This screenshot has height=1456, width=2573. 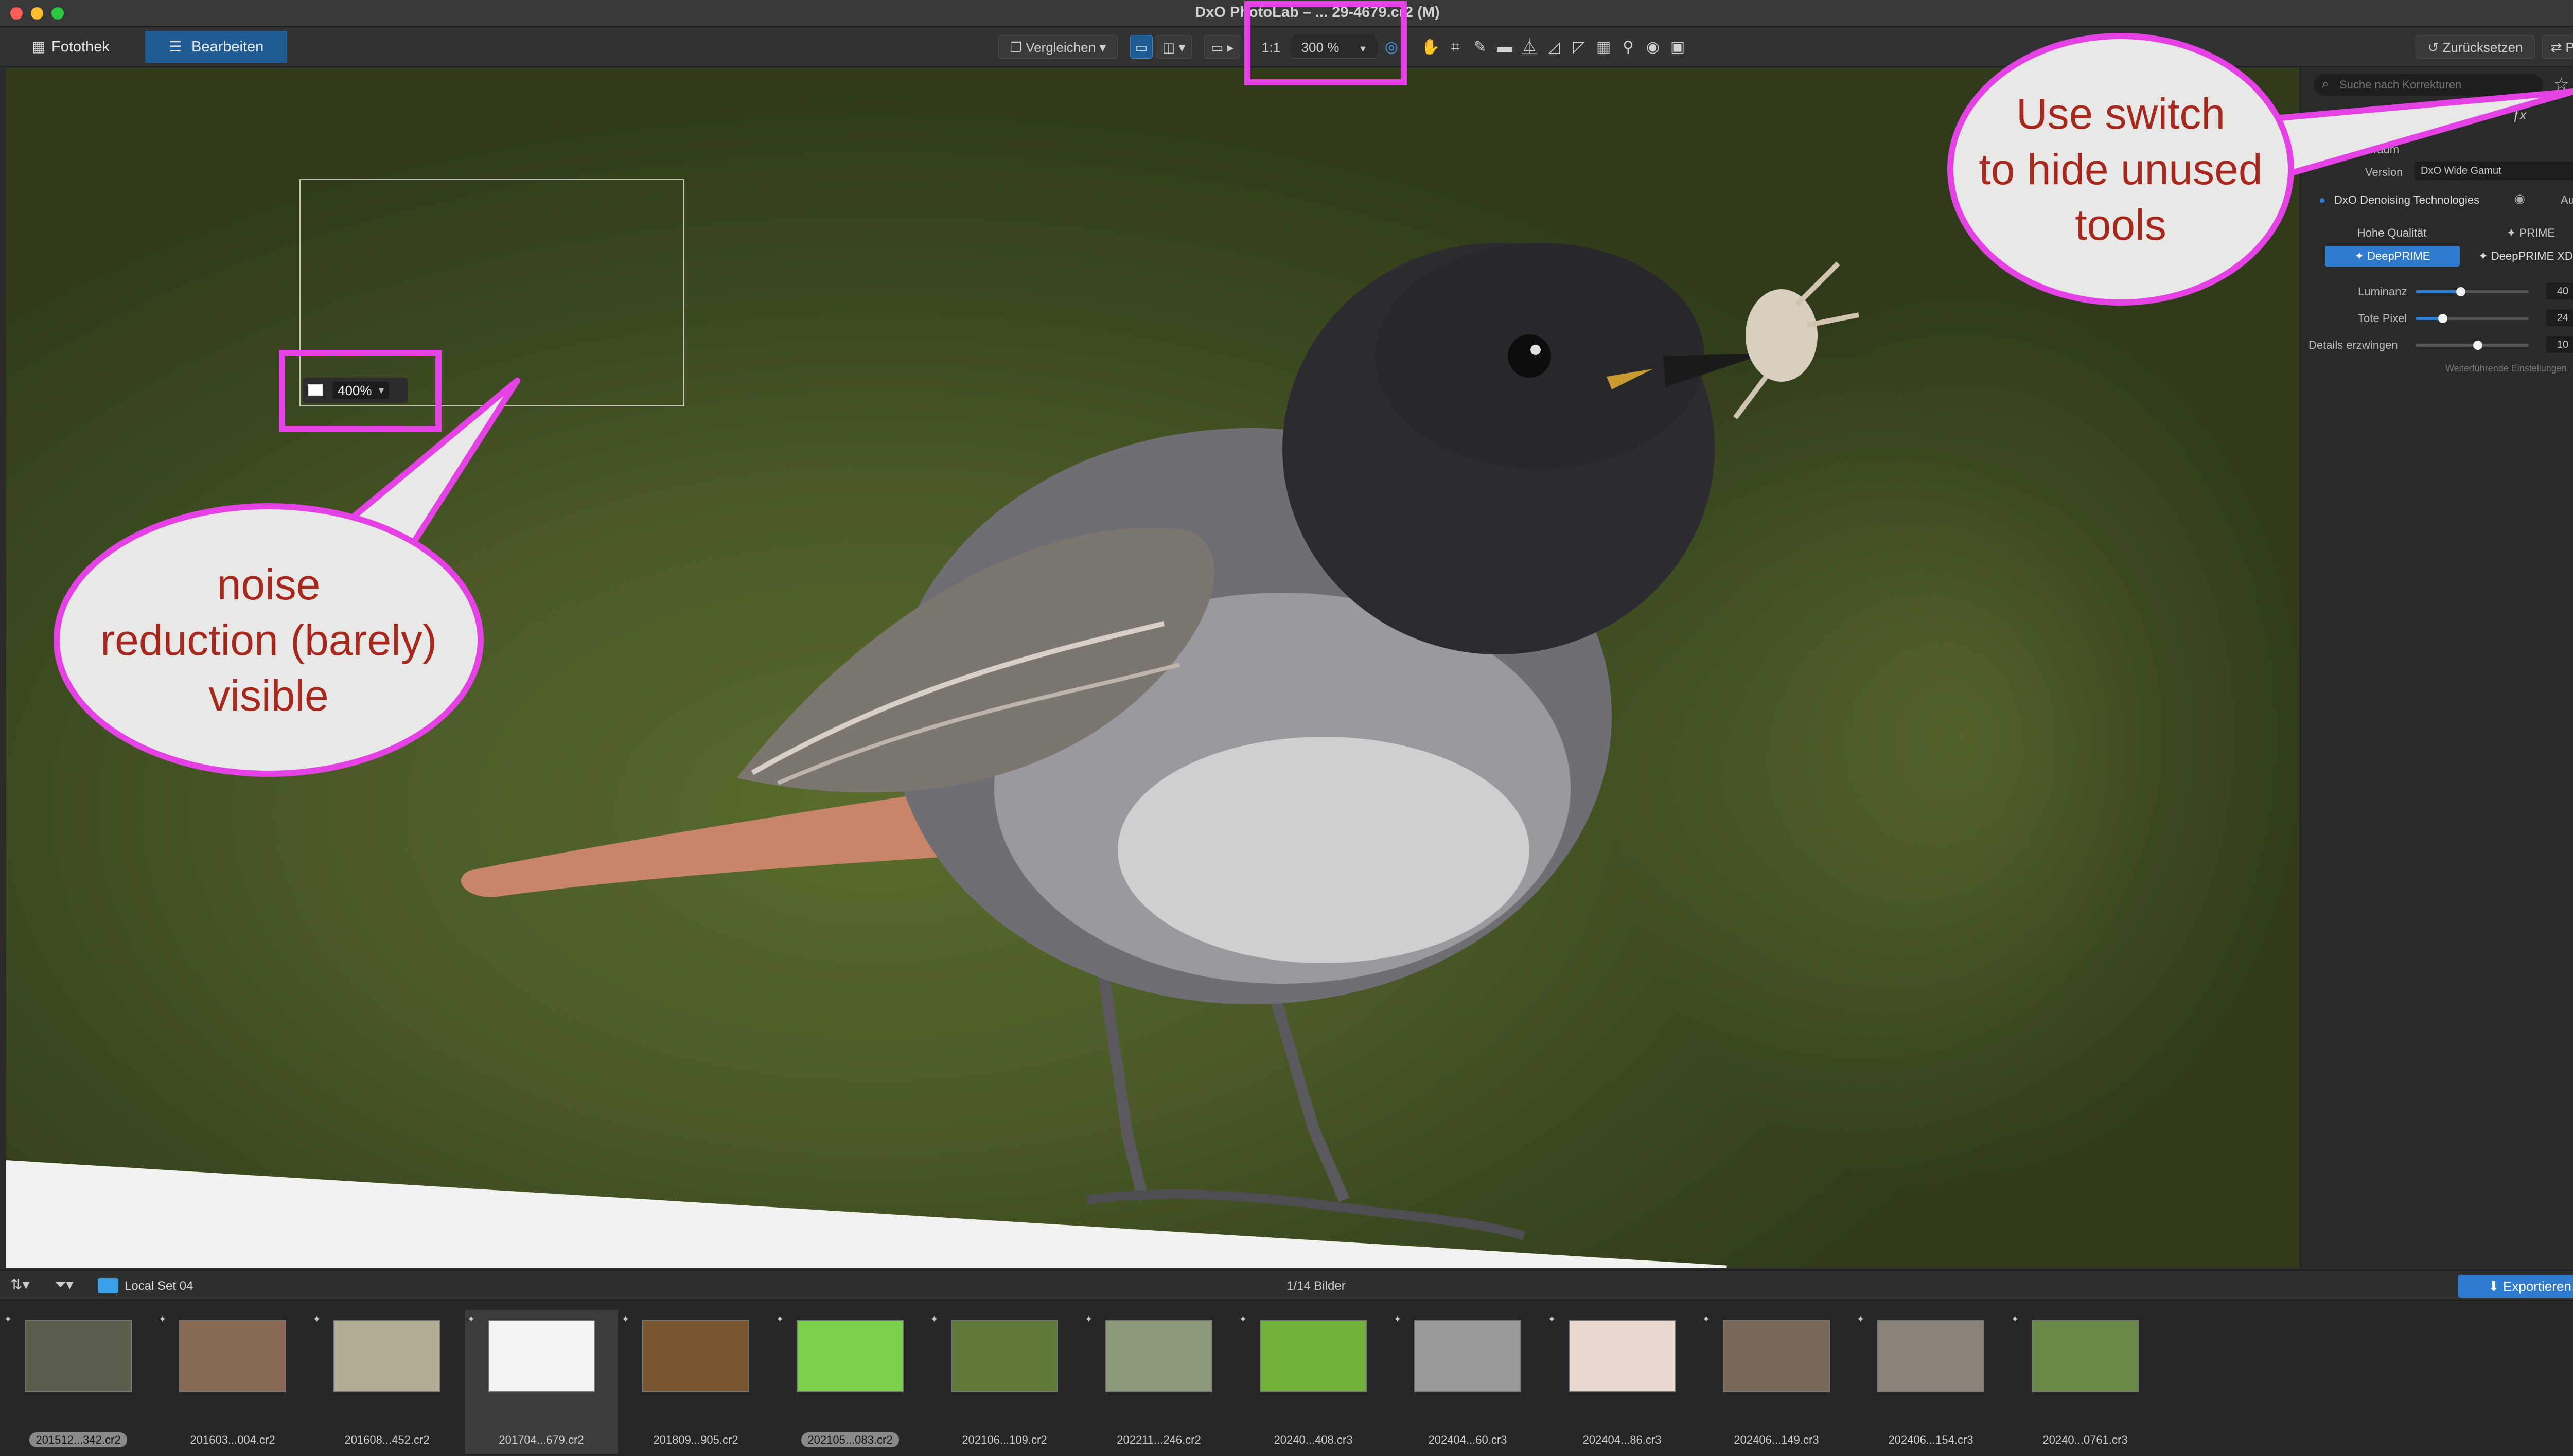 I want to click on option-prime: ✦ PRIME, so click(x=2518, y=233).